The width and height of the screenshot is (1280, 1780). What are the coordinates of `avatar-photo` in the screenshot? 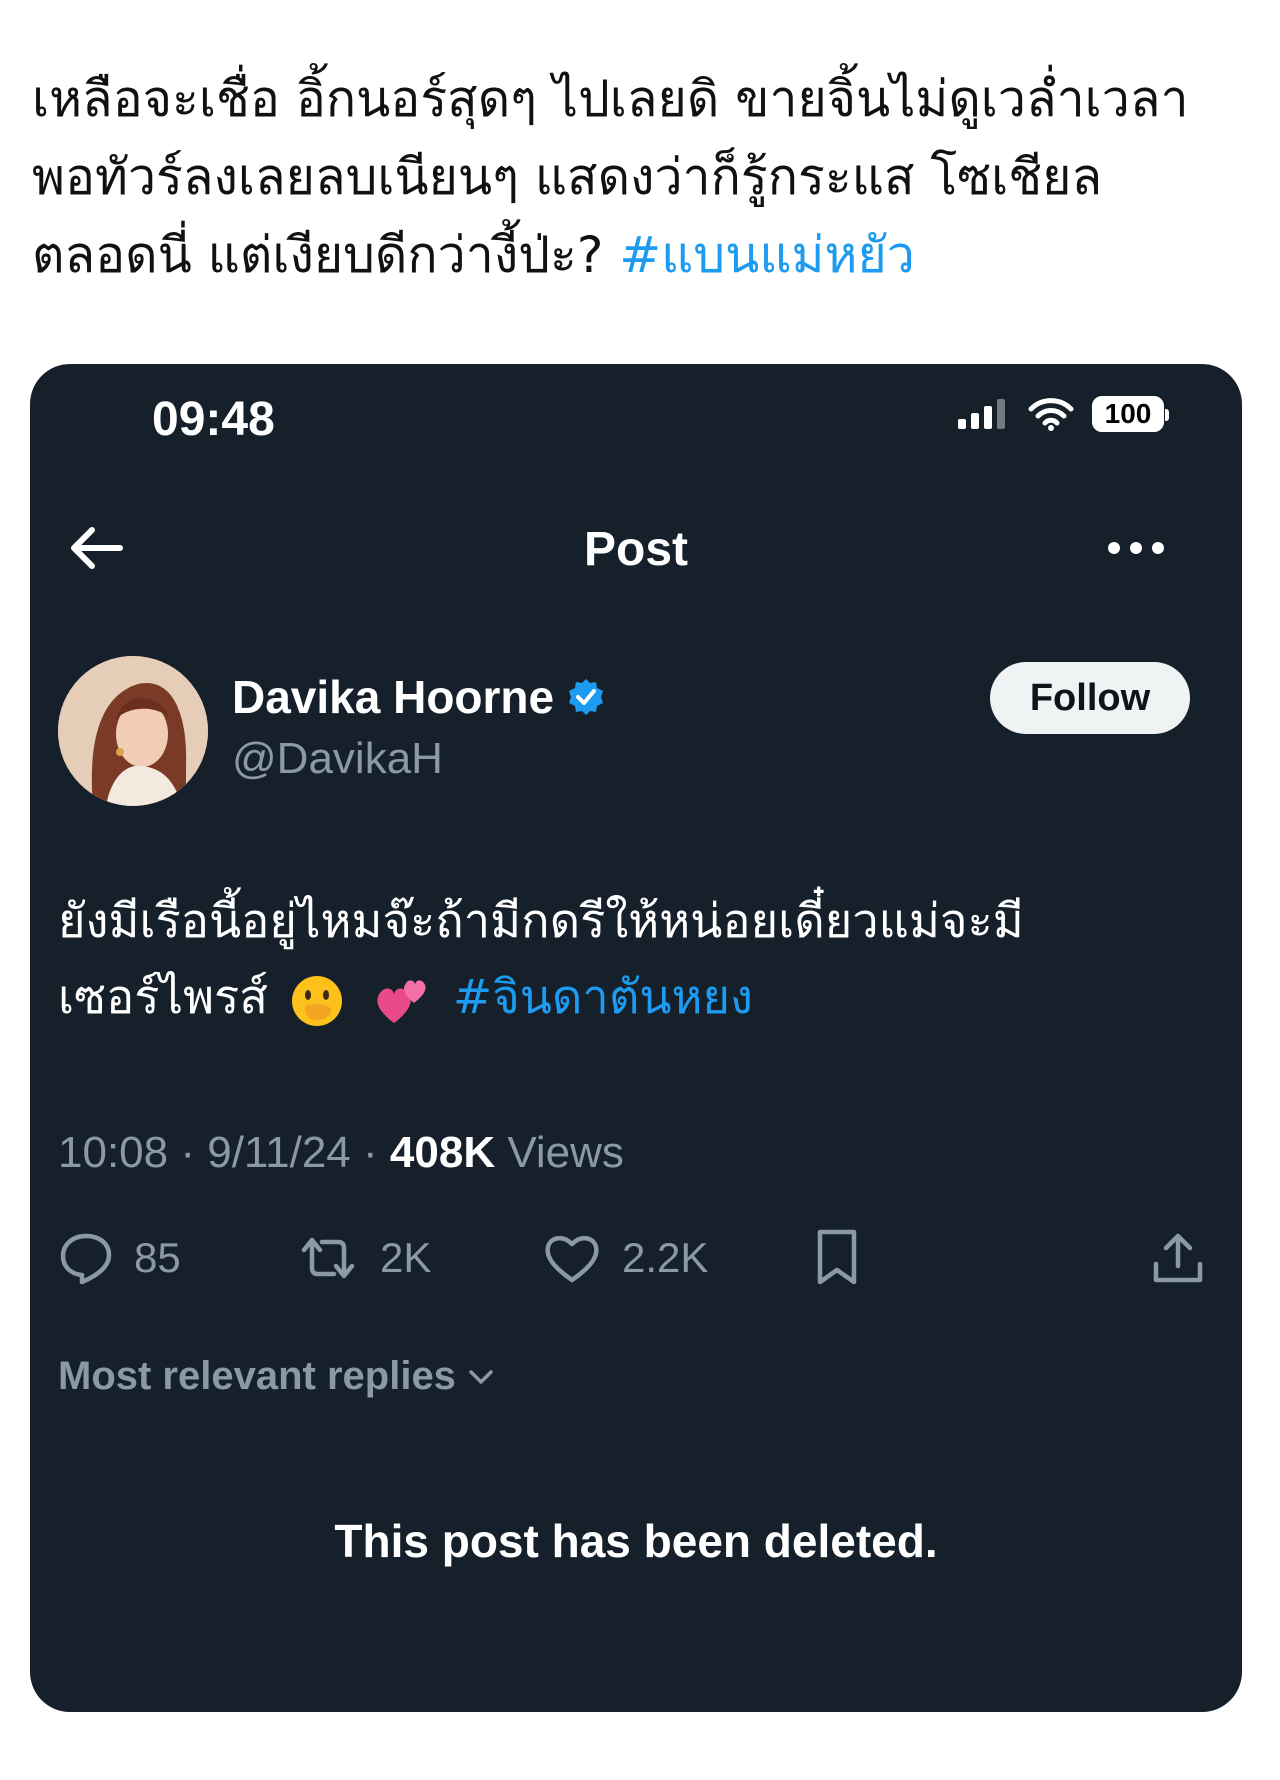 It's located at (133, 731).